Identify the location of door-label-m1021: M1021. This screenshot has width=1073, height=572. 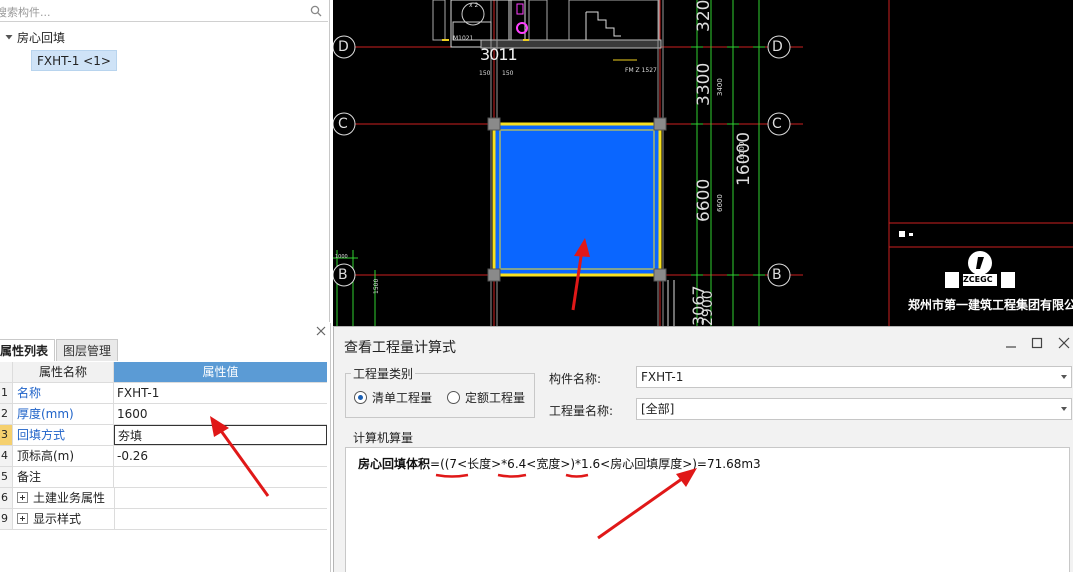
(463, 38).